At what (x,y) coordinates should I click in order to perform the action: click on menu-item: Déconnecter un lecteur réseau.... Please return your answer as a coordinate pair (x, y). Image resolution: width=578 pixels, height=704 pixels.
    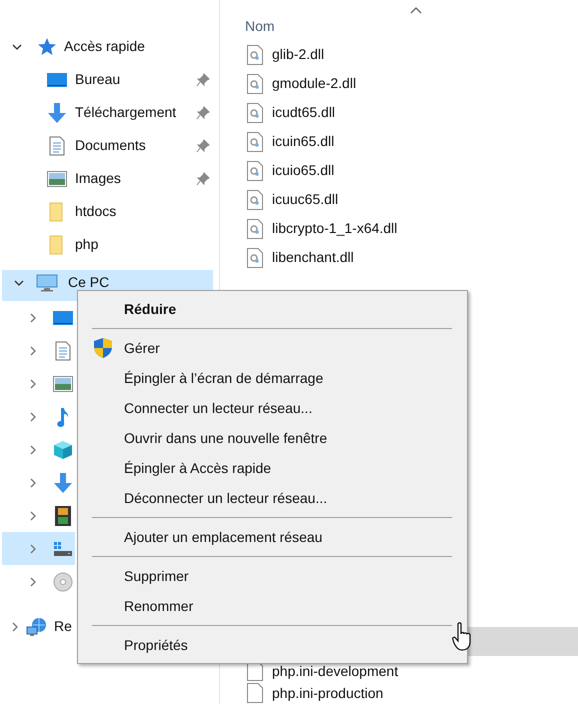
    Looking at the image, I should click on (272, 498).